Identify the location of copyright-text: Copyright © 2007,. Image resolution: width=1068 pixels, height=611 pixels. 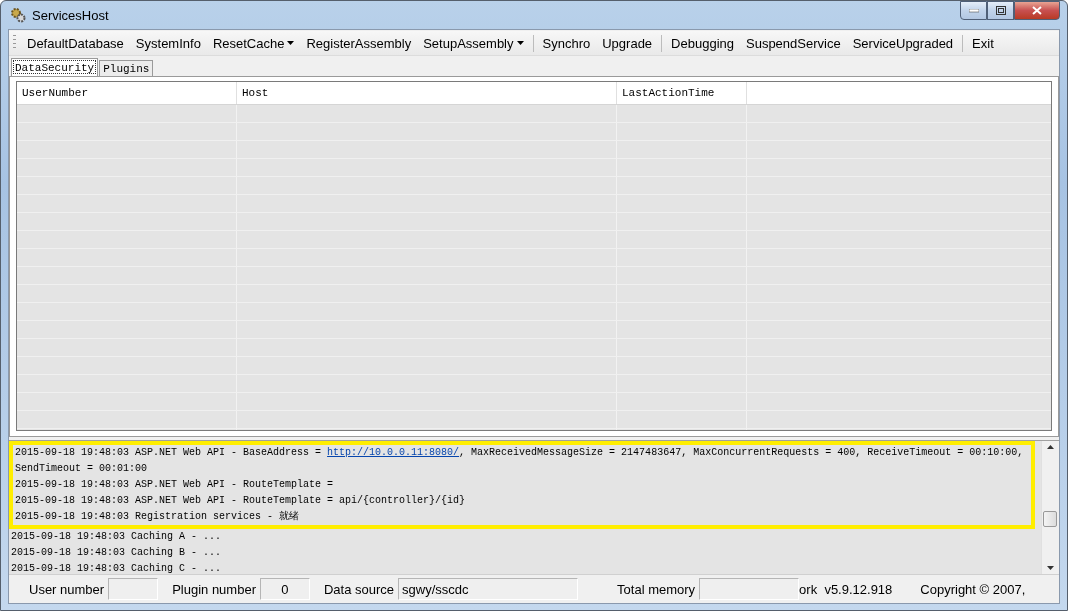
(973, 589).